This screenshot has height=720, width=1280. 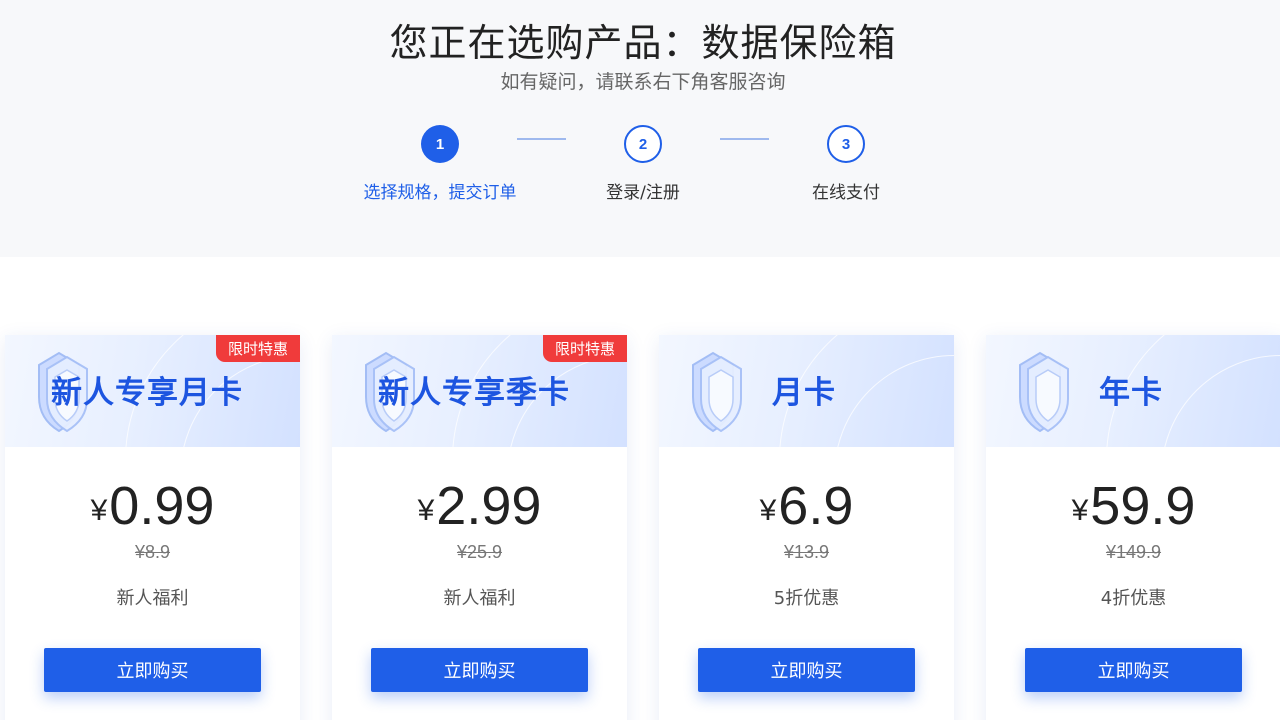 I want to click on plan-price: ¥59.9, so click(x=1133, y=506).